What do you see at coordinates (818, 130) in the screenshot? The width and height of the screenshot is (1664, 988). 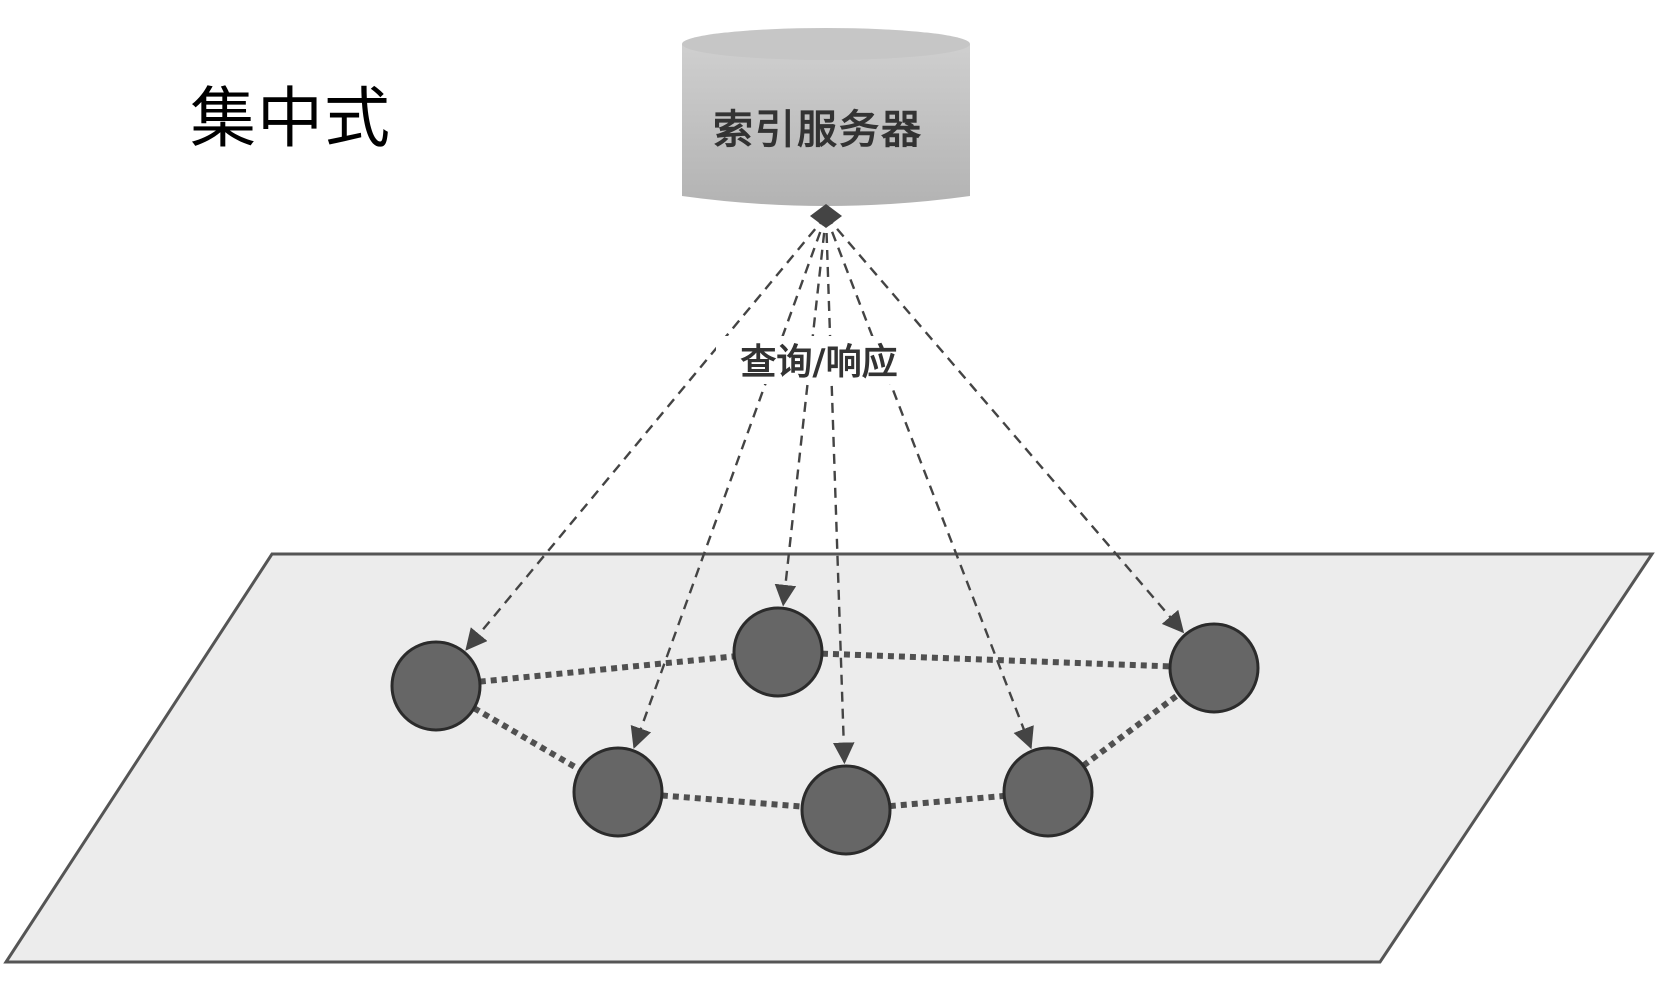 I see `index-server-label: 索引服务器` at bounding box center [818, 130].